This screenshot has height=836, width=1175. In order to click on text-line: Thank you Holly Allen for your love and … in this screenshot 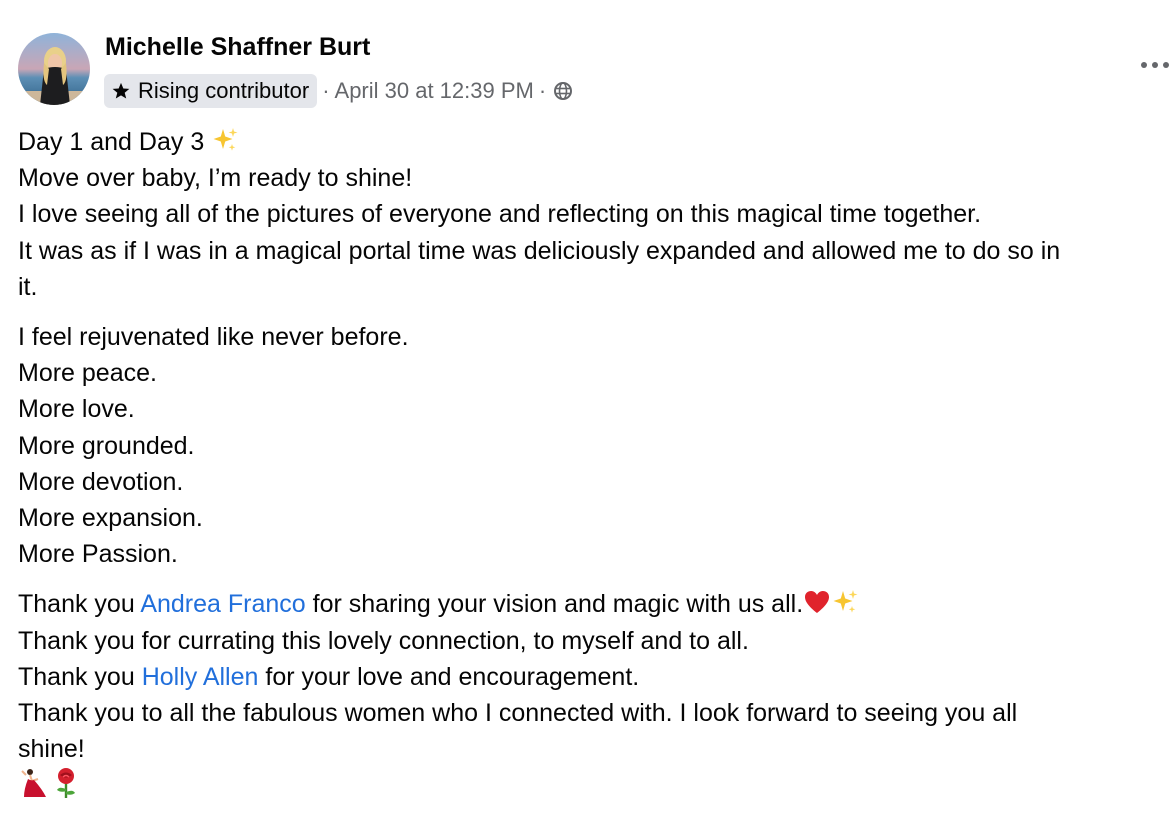, I will do `click(595, 677)`.